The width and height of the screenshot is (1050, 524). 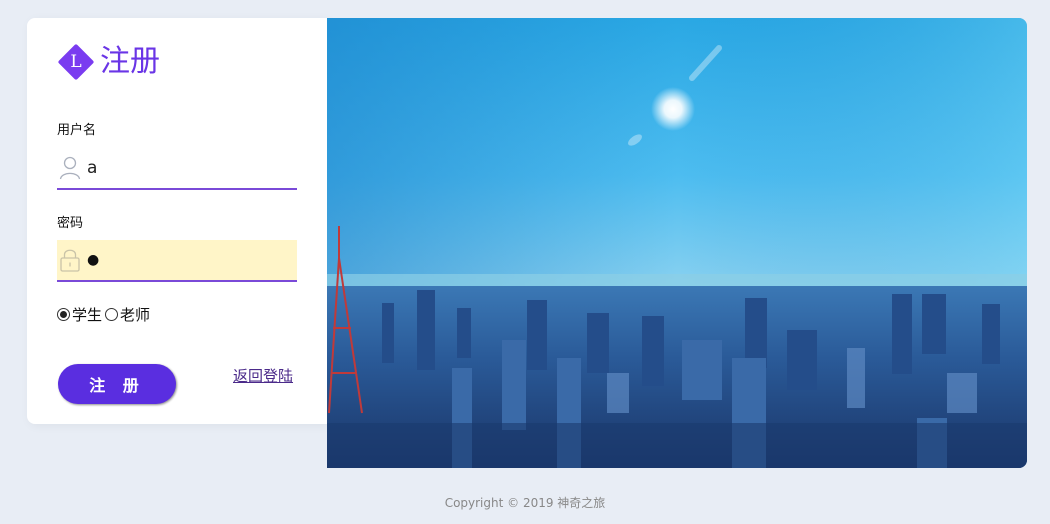 What do you see at coordinates (112, 314) in the screenshot?
I see `radio-teacher` at bounding box center [112, 314].